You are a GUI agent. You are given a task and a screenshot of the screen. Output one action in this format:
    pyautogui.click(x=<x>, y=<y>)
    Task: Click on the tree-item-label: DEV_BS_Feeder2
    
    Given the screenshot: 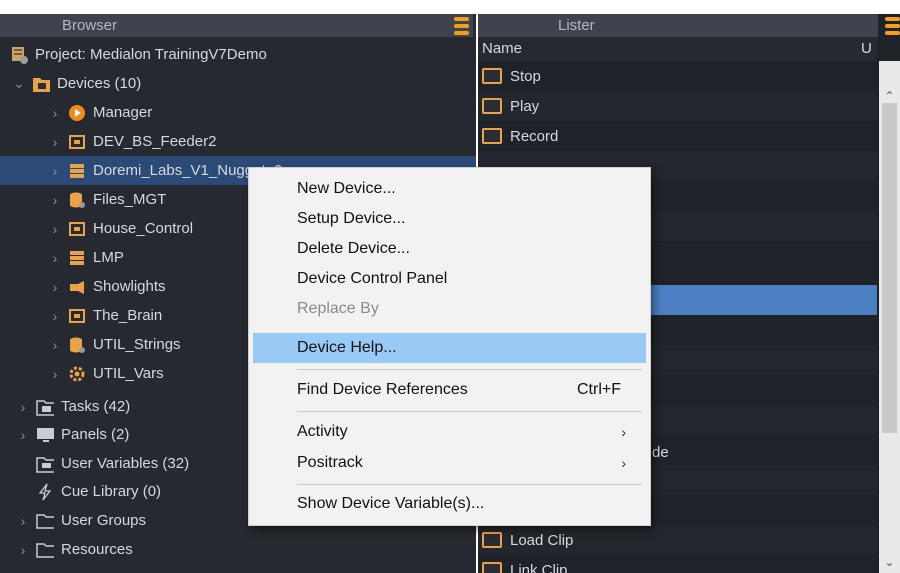 What is the action you would take?
    pyautogui.click(x=155, y=141)
    